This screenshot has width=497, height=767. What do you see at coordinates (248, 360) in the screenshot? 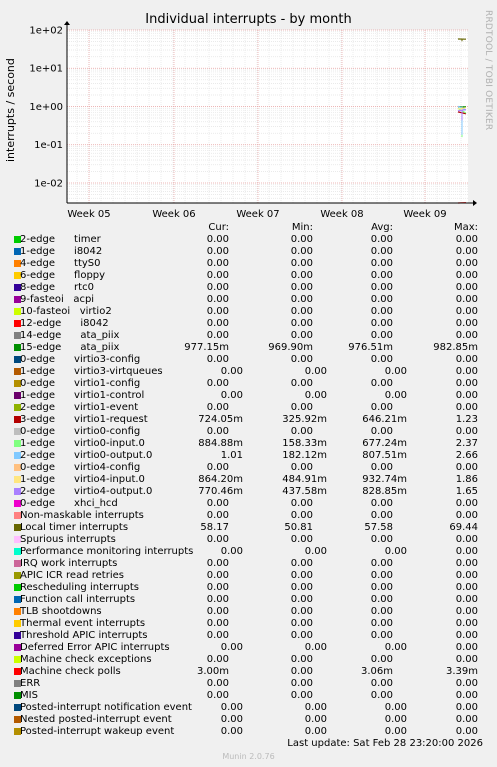
I see `legend-row: 0-edge virtio3-config 0.00 0.00 0.00 0.00` at bounding box center [248, 360].